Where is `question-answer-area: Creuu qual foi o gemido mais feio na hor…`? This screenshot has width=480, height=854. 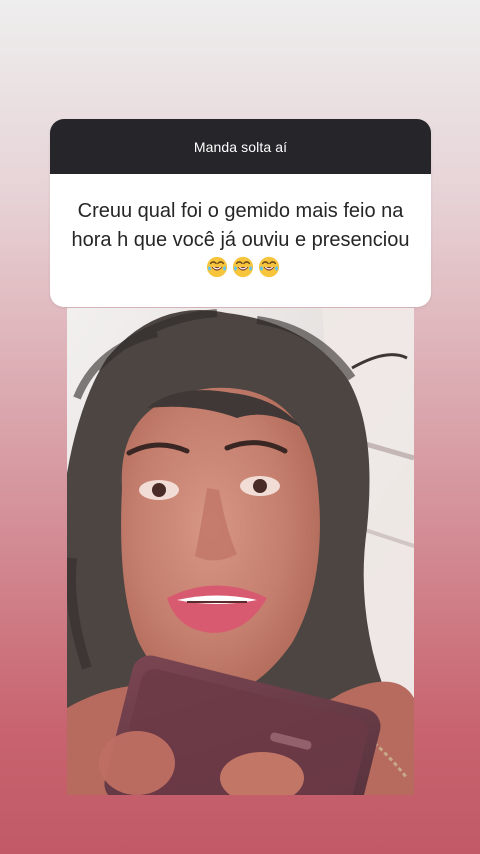 question-answer-area: Creuu qual foi o gemido mais feio na hor… is located at coordinates (240, 240).